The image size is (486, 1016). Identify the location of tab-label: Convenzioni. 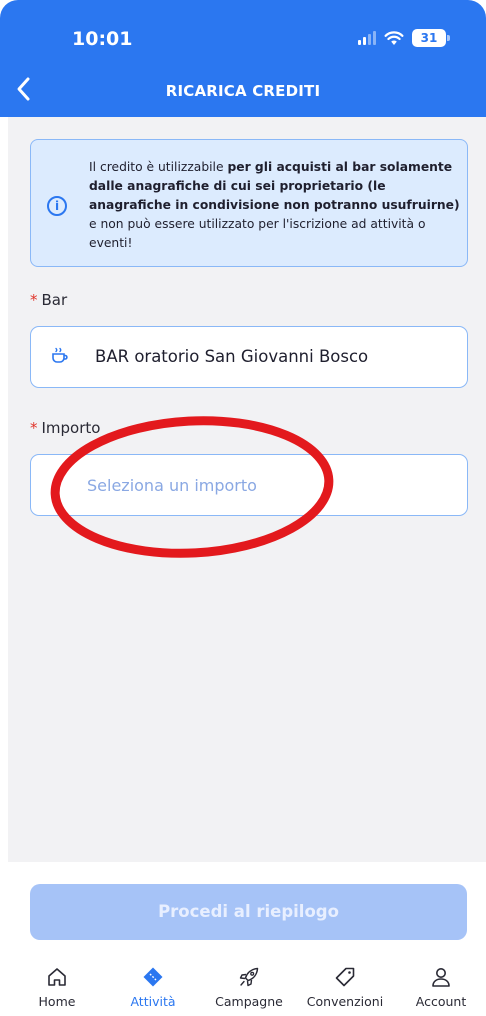
(345, 1001).